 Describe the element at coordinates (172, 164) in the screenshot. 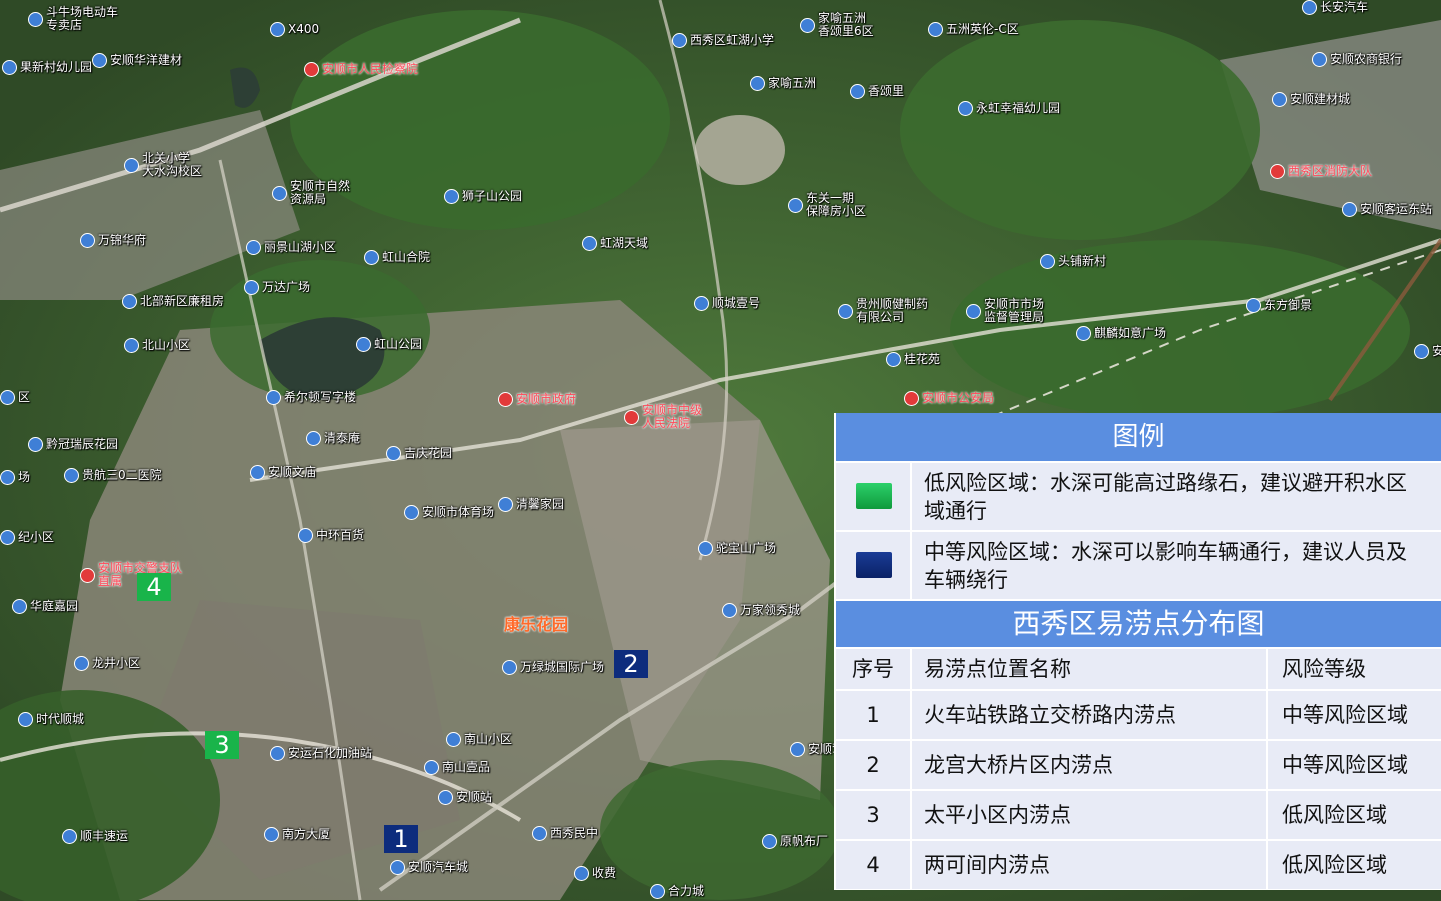

I see `poi-label: 北关小学 大水沟校区` at that location.